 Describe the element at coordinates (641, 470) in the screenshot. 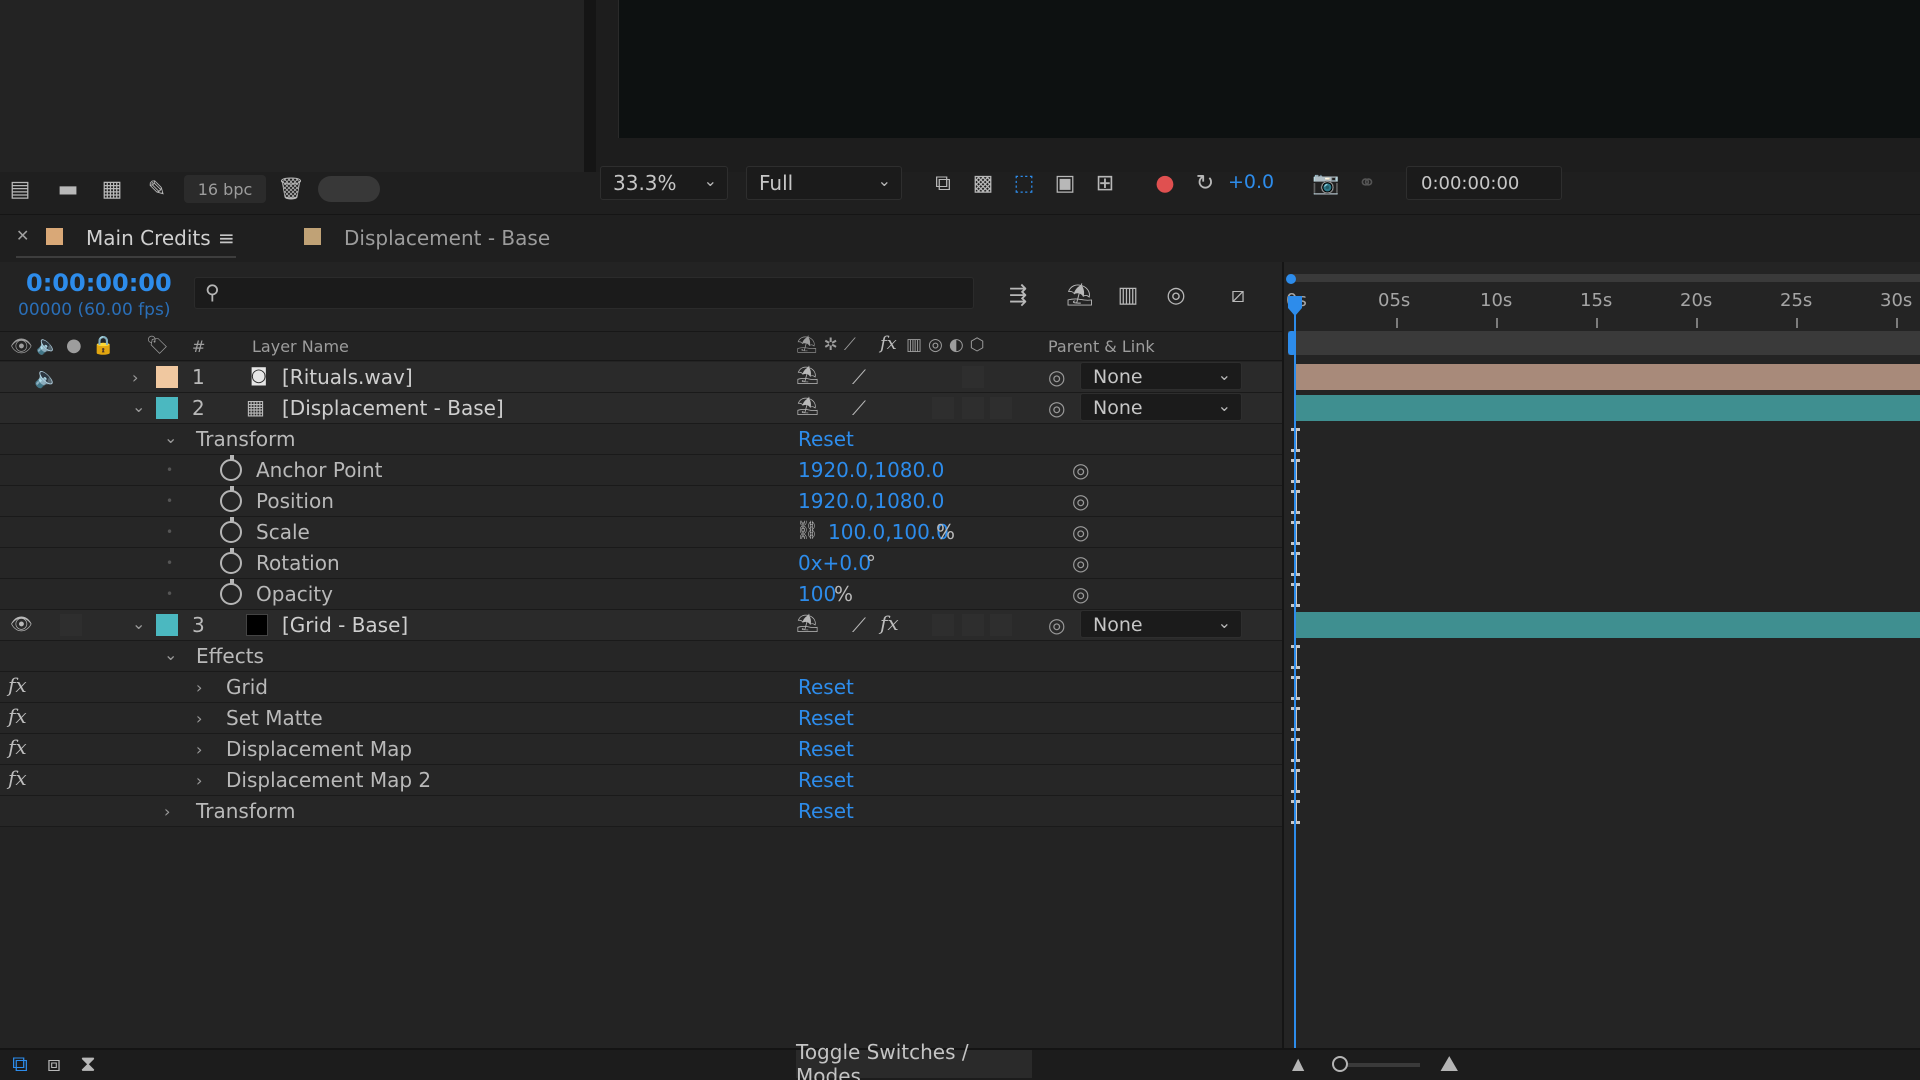

I see `anchor-point-row: • Anchor Point 1920.0,1080.0 ◎` at that location.